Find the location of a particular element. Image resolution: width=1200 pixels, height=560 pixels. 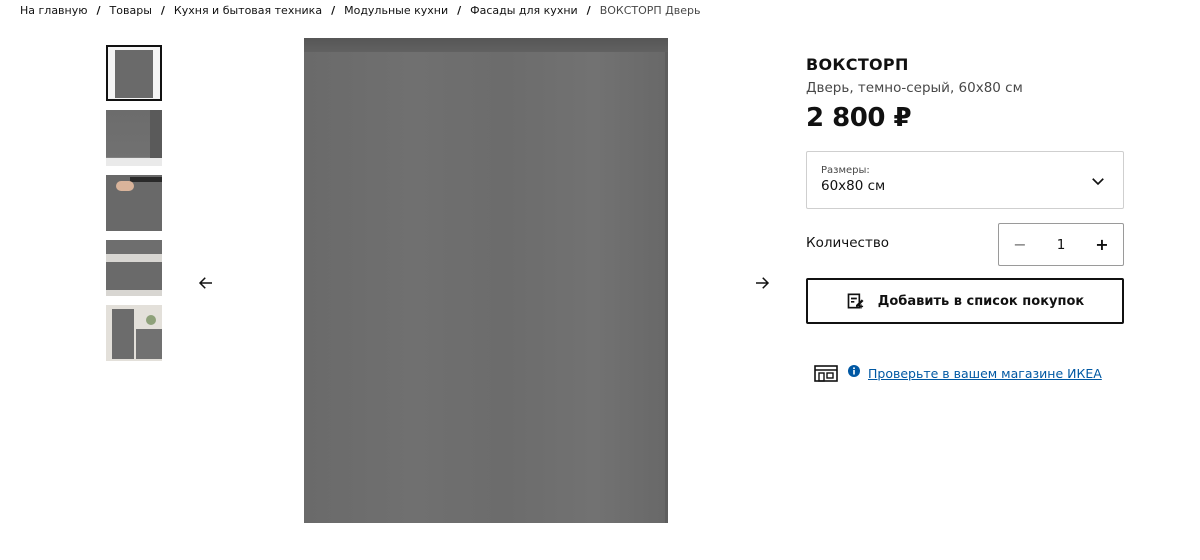

quantity-stepper: − 1 + is located at coordinates (1061, 244).